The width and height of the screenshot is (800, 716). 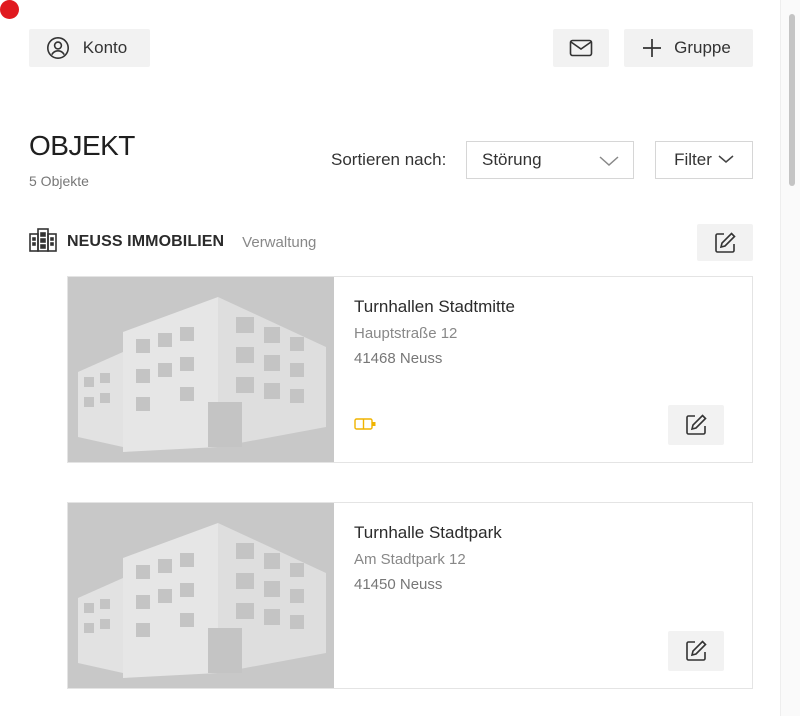 What do you see at coordinates (279, 242) in the screenshot?
I see `group-role: Verwaltung` at bounding box center [279, 242].